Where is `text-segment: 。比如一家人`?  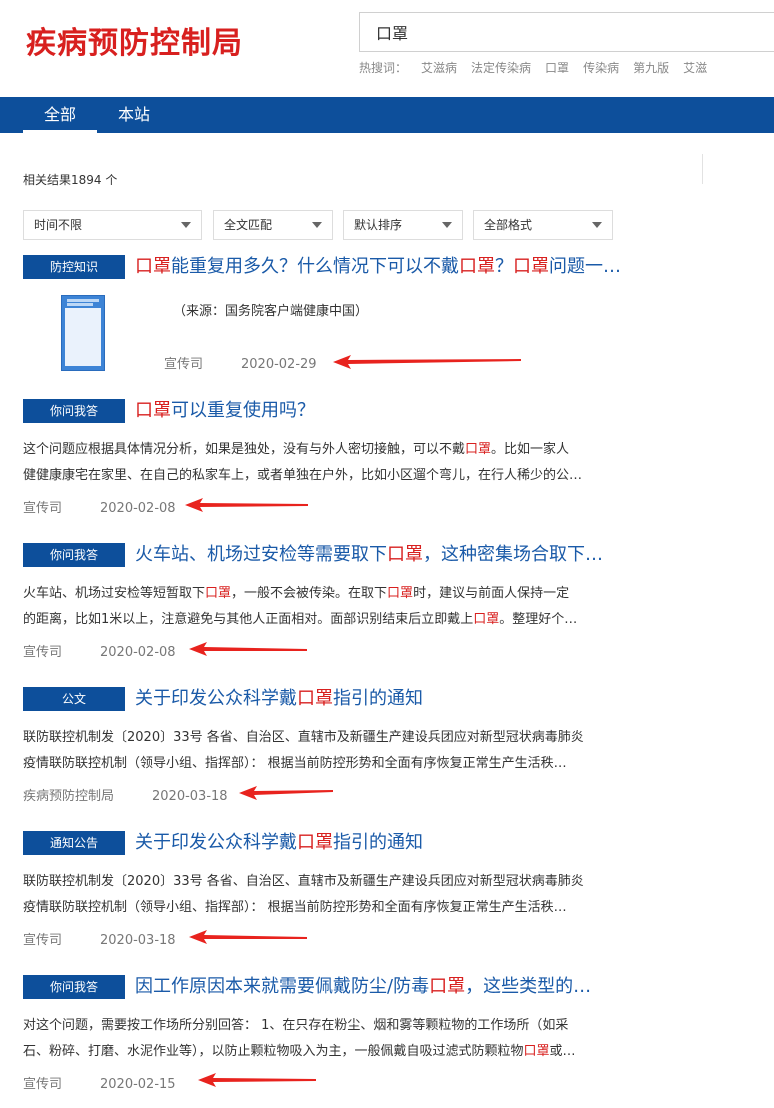 text-segment: 。比如一家人 is located at coordinates (530, 449).